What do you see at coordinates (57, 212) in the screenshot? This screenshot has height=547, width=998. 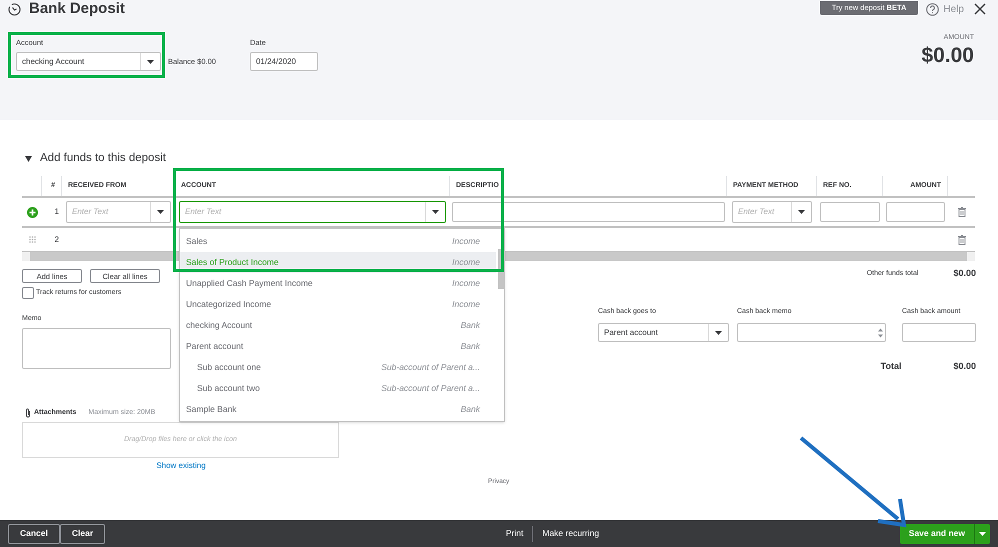 I see `row-number: 1` at bounding box center [57, 212].